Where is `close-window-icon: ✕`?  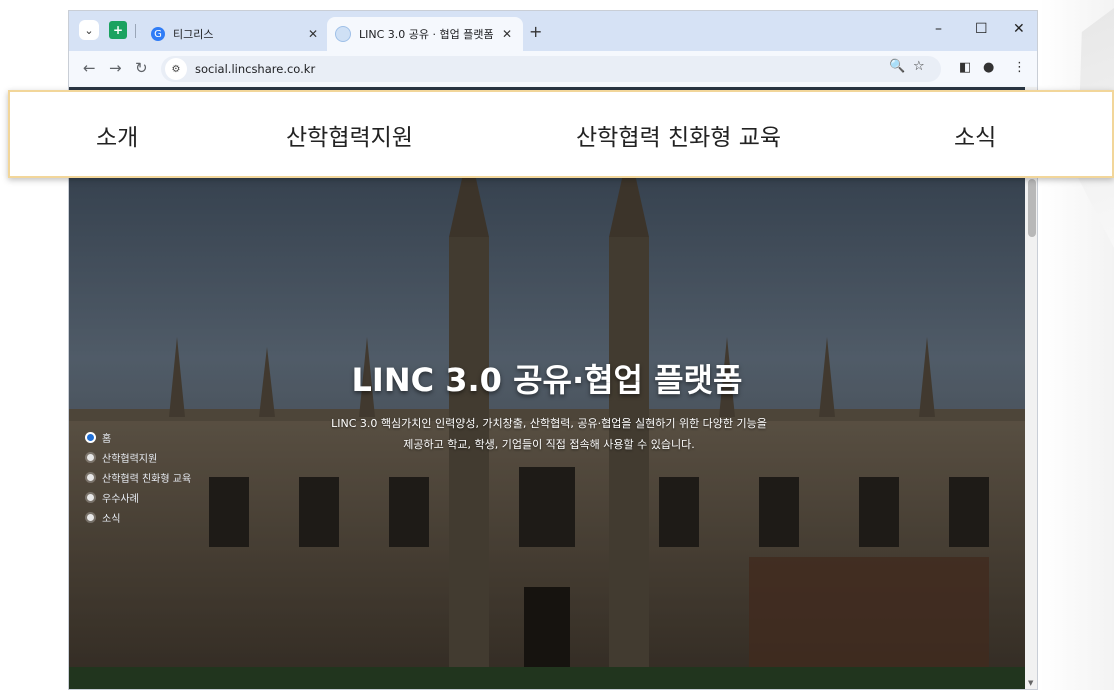 close-window-icon: ✕ is located at coordinates (1019, 29).